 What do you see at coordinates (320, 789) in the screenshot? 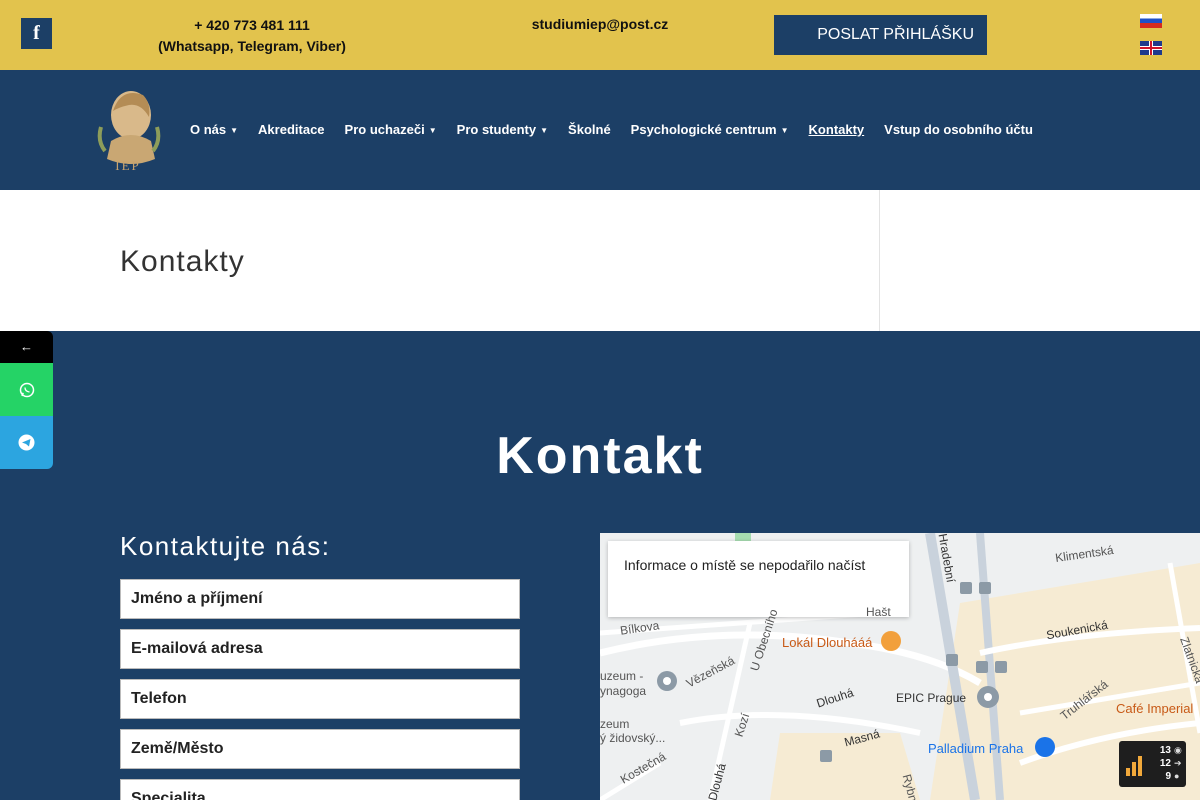
I see `specialty-field` at bounding box center [320, 789].